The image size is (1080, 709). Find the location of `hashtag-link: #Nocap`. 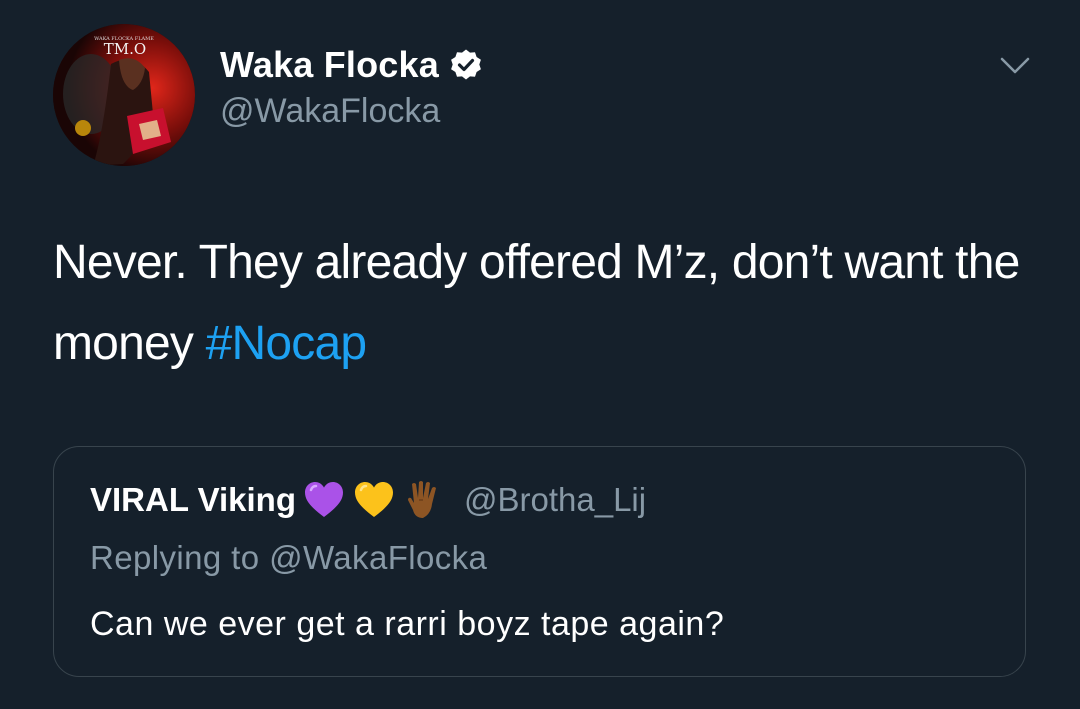

hashtag-link: #Nocap is located at coordinates (286, 343).